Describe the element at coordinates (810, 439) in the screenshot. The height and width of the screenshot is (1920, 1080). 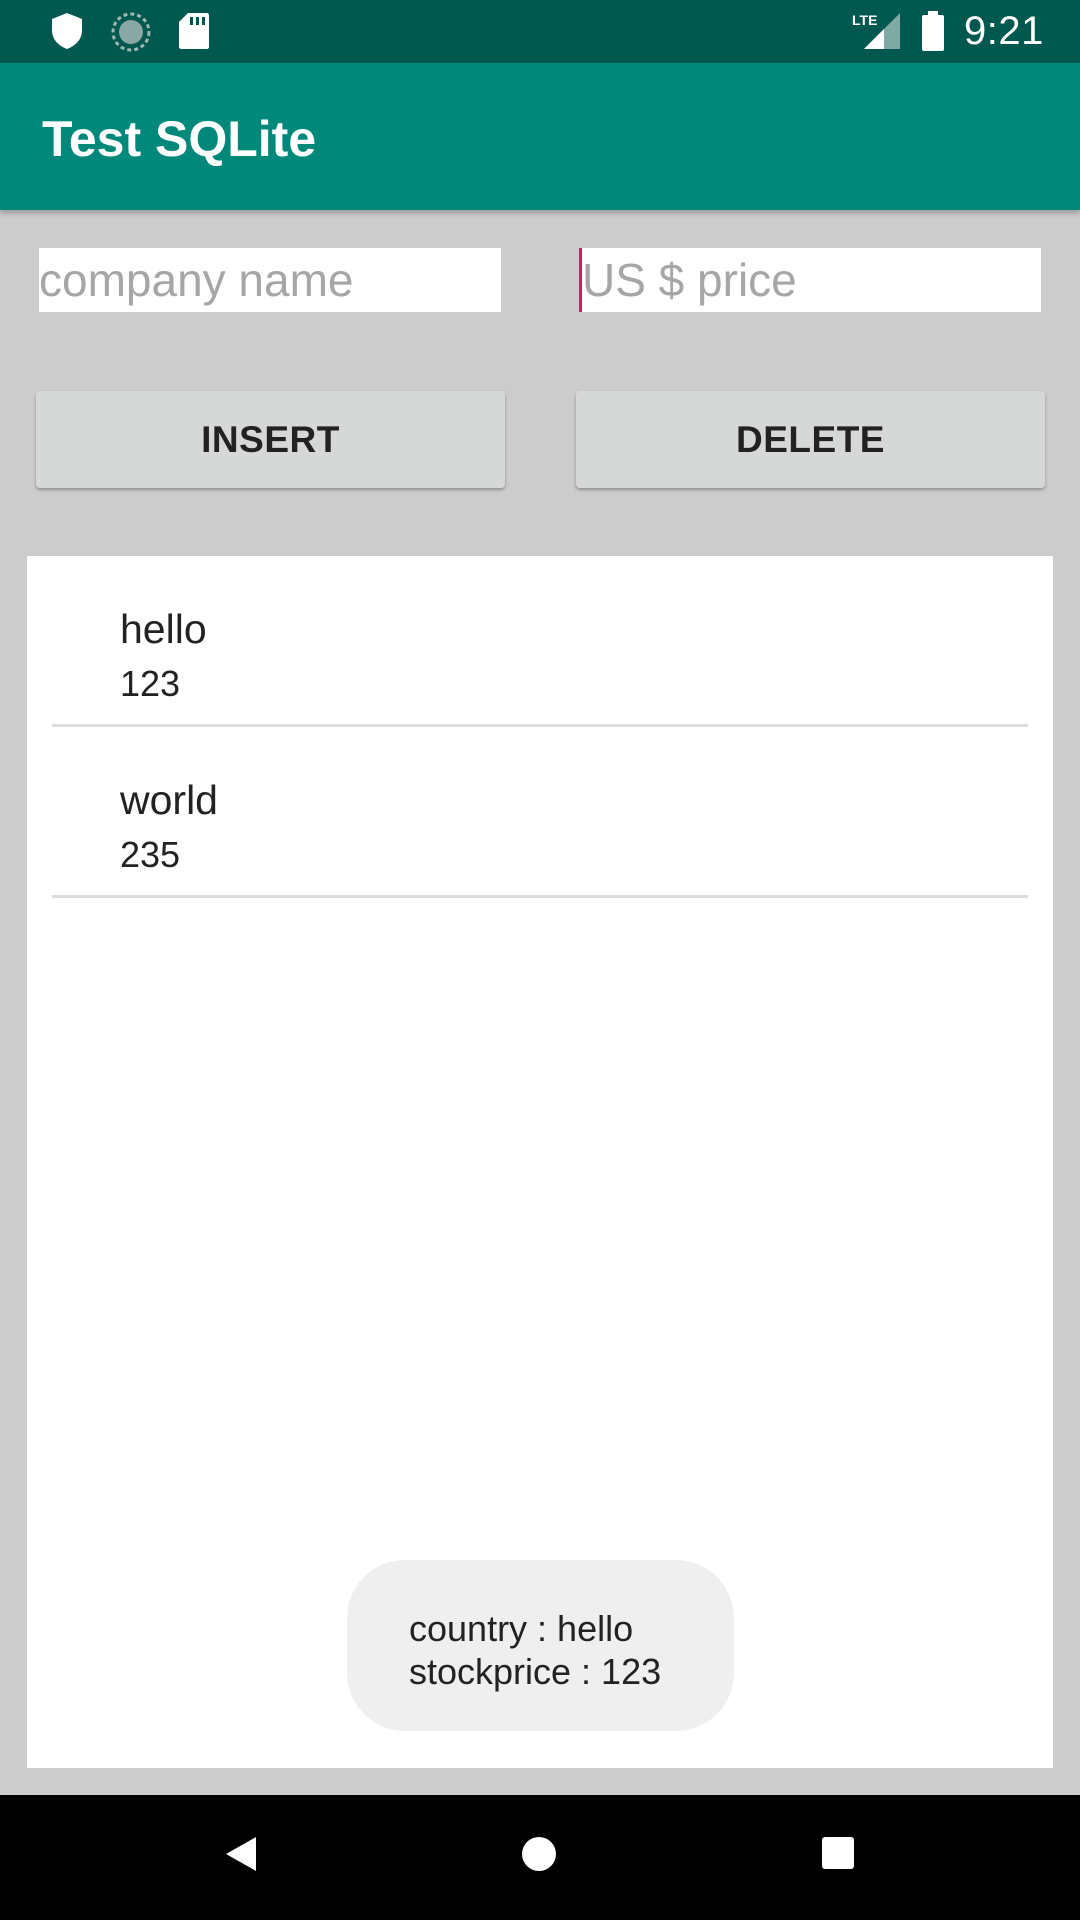
I see `delete-button: DELETE` at that location.